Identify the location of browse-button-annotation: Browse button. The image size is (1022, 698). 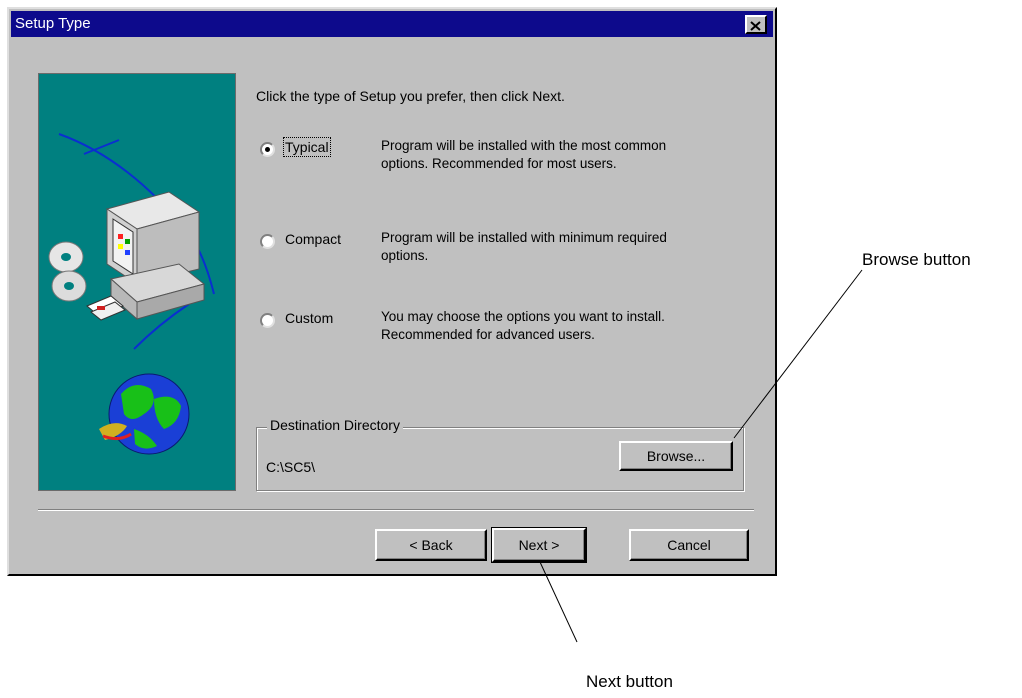
(916, 259).